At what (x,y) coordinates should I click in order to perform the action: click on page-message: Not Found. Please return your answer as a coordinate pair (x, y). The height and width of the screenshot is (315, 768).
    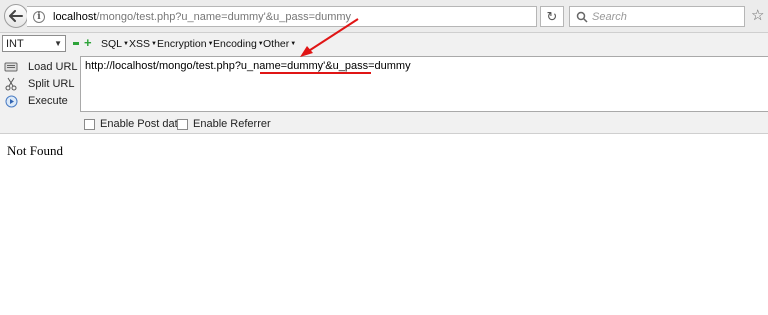
    Looking at the image, I should click on (35, 150).